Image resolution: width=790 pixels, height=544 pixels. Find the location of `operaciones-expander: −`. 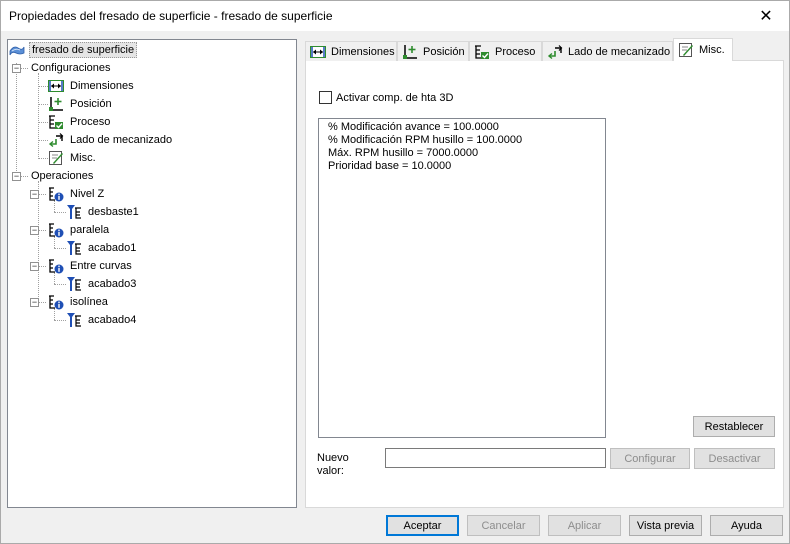

operaciones-expander: − is located at coordinates (16, 176).